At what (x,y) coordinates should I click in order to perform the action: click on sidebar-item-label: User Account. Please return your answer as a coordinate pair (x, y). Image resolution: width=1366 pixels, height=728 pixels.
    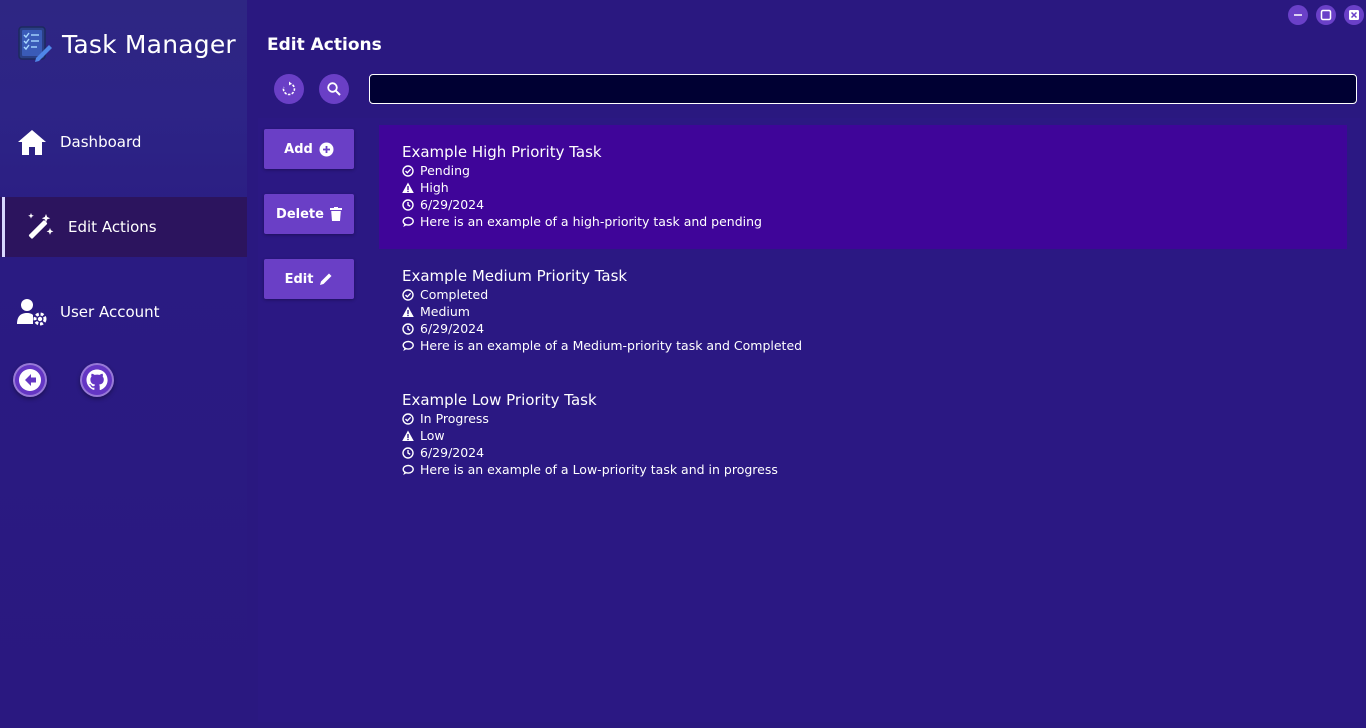
    Looking at the image, I should click on (110, 312).